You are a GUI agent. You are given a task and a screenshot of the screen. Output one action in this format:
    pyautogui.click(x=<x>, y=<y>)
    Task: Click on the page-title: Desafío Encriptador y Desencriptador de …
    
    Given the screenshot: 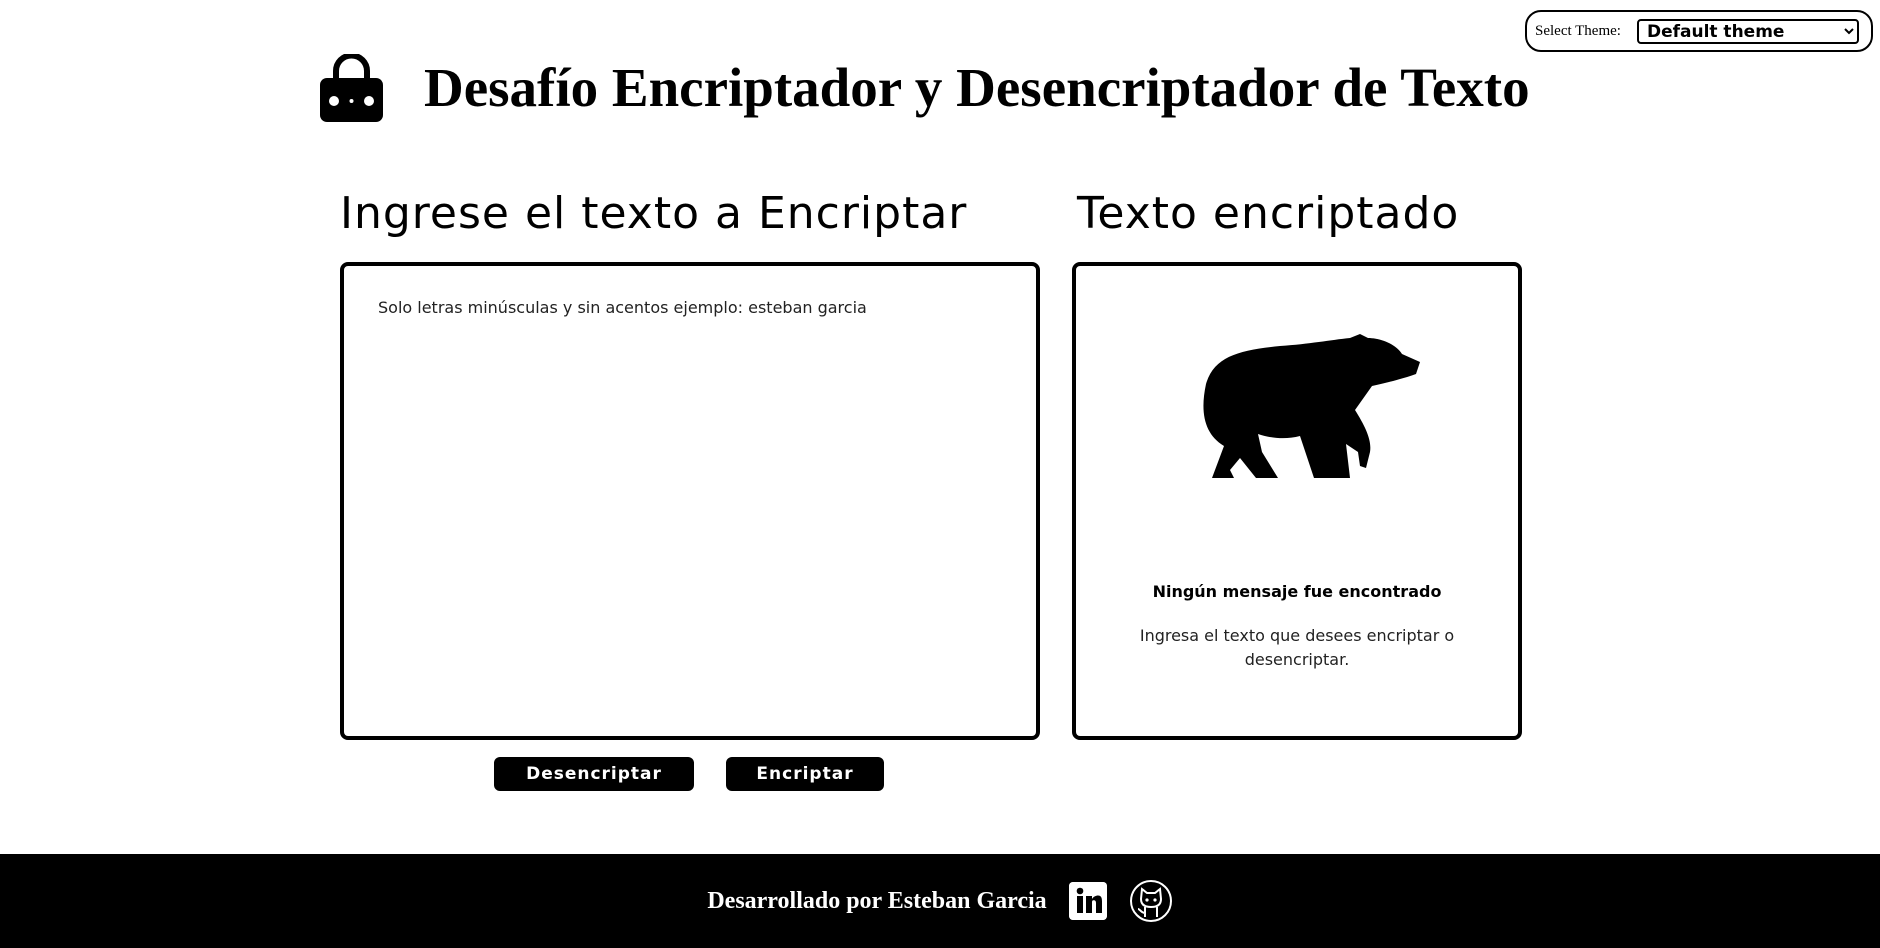 What is the action you would take?
    pyautogui.click(x=977, y=87)
    